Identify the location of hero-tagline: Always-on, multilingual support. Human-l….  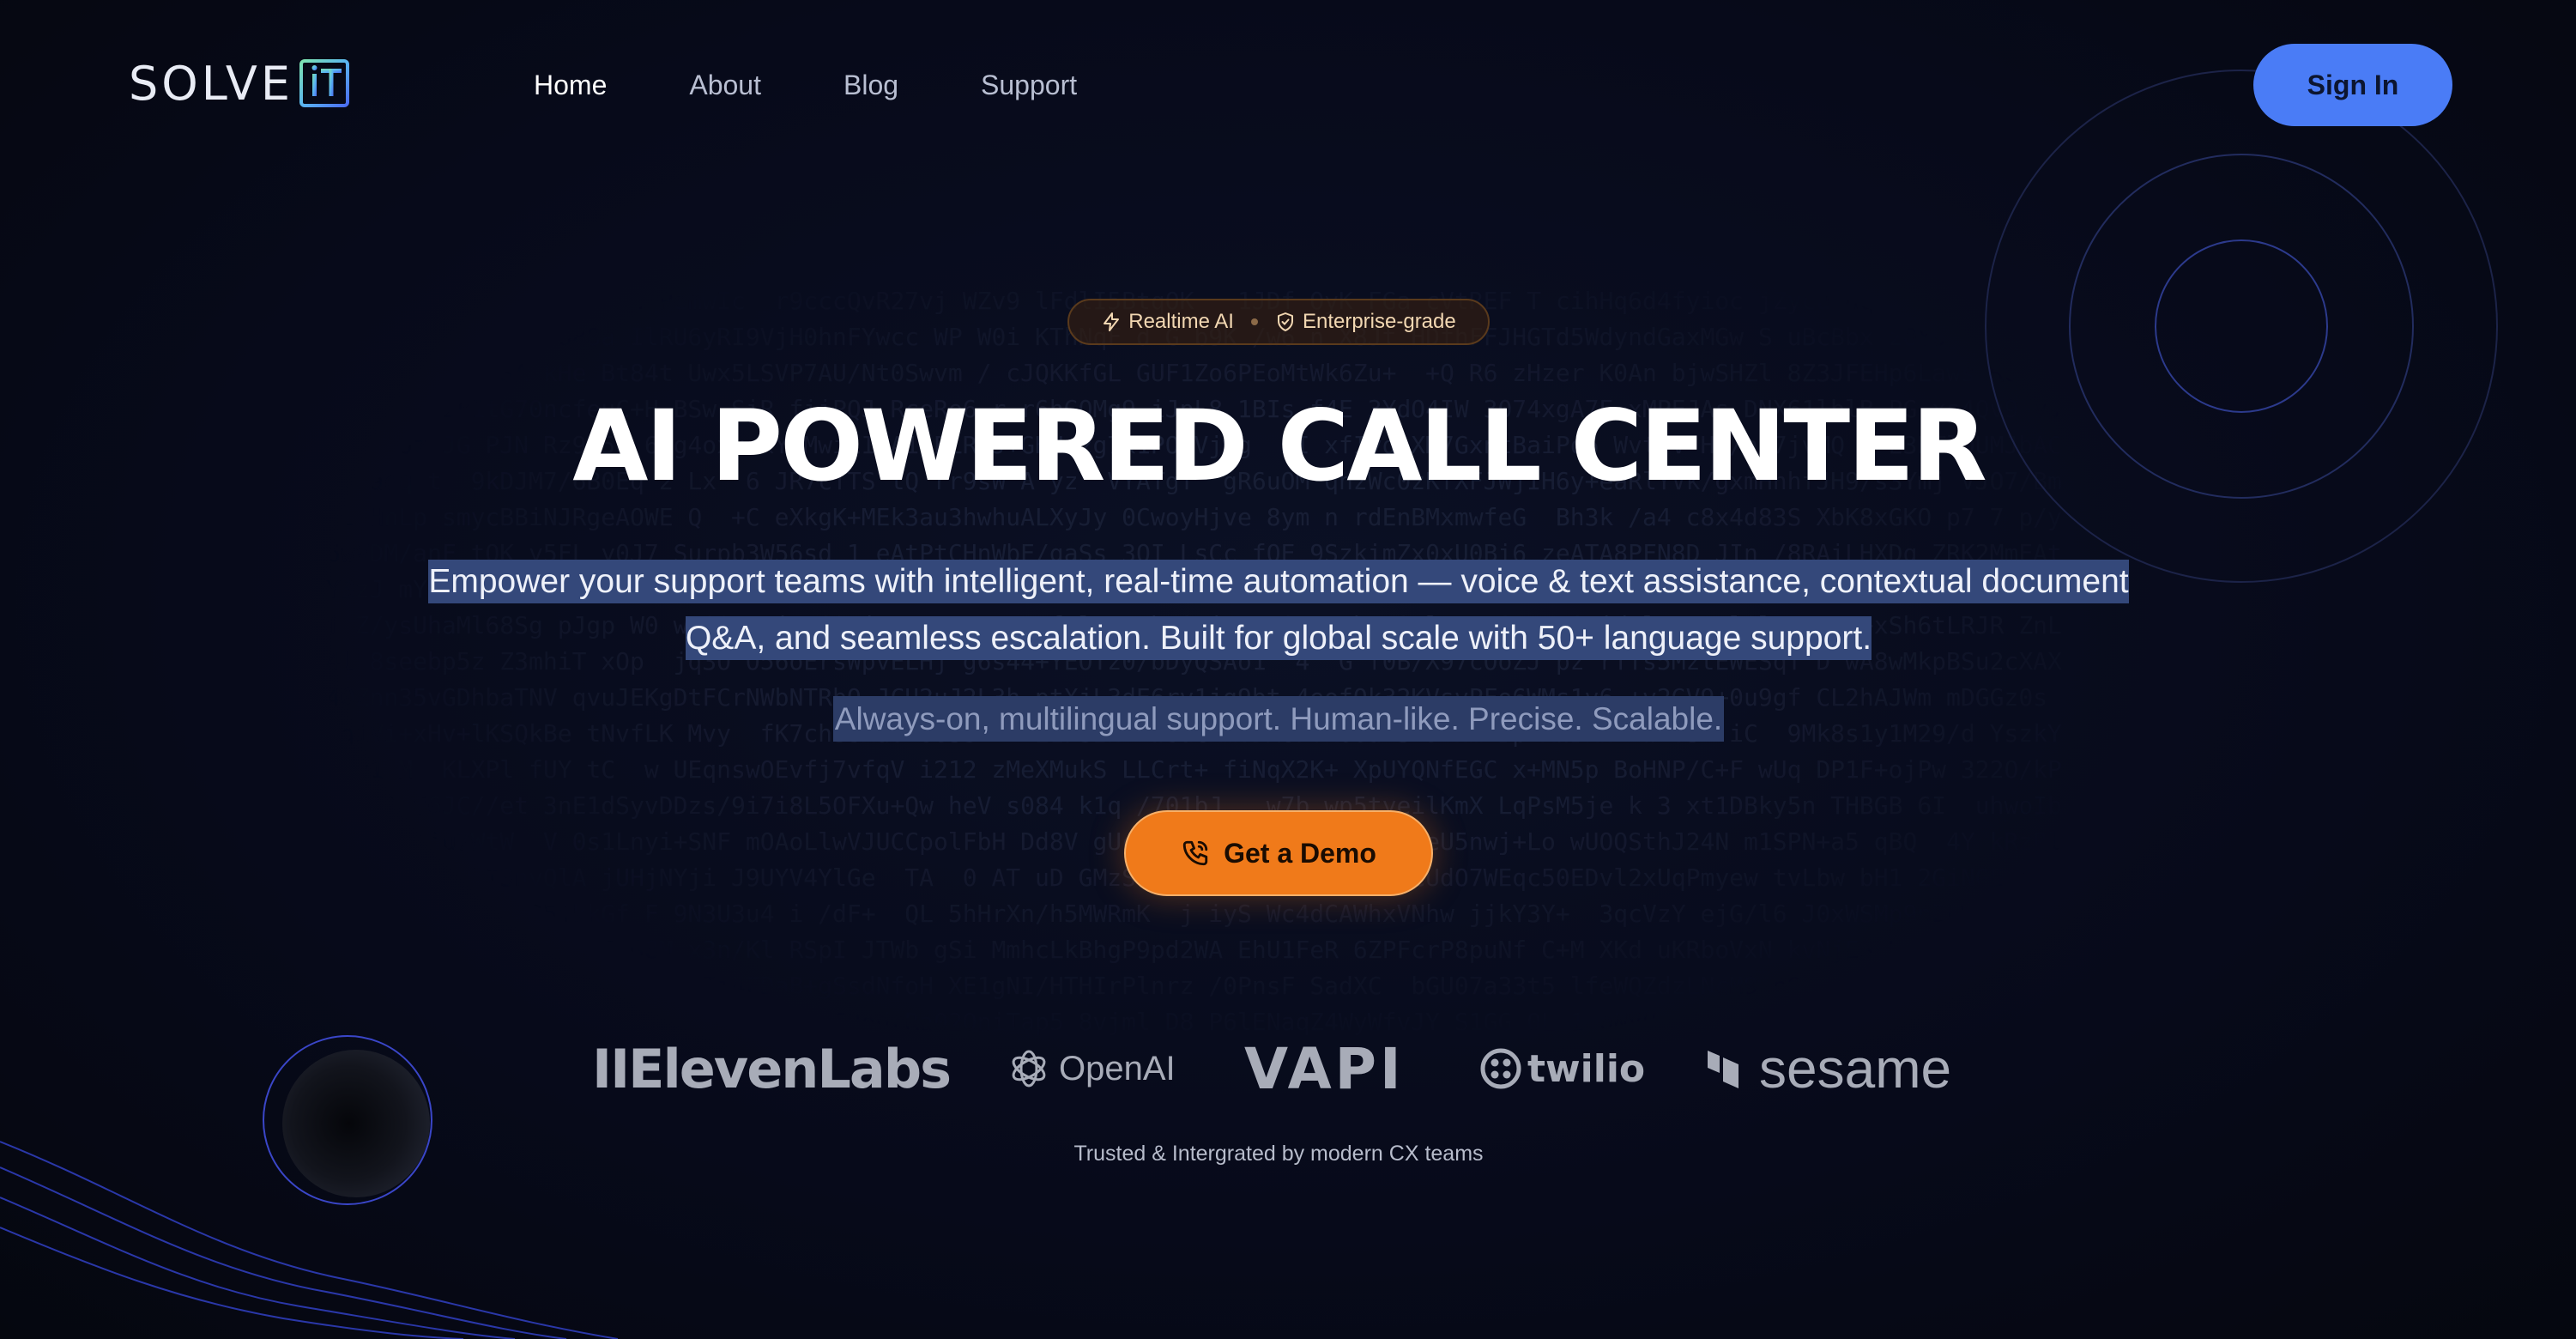
(1278, 719).